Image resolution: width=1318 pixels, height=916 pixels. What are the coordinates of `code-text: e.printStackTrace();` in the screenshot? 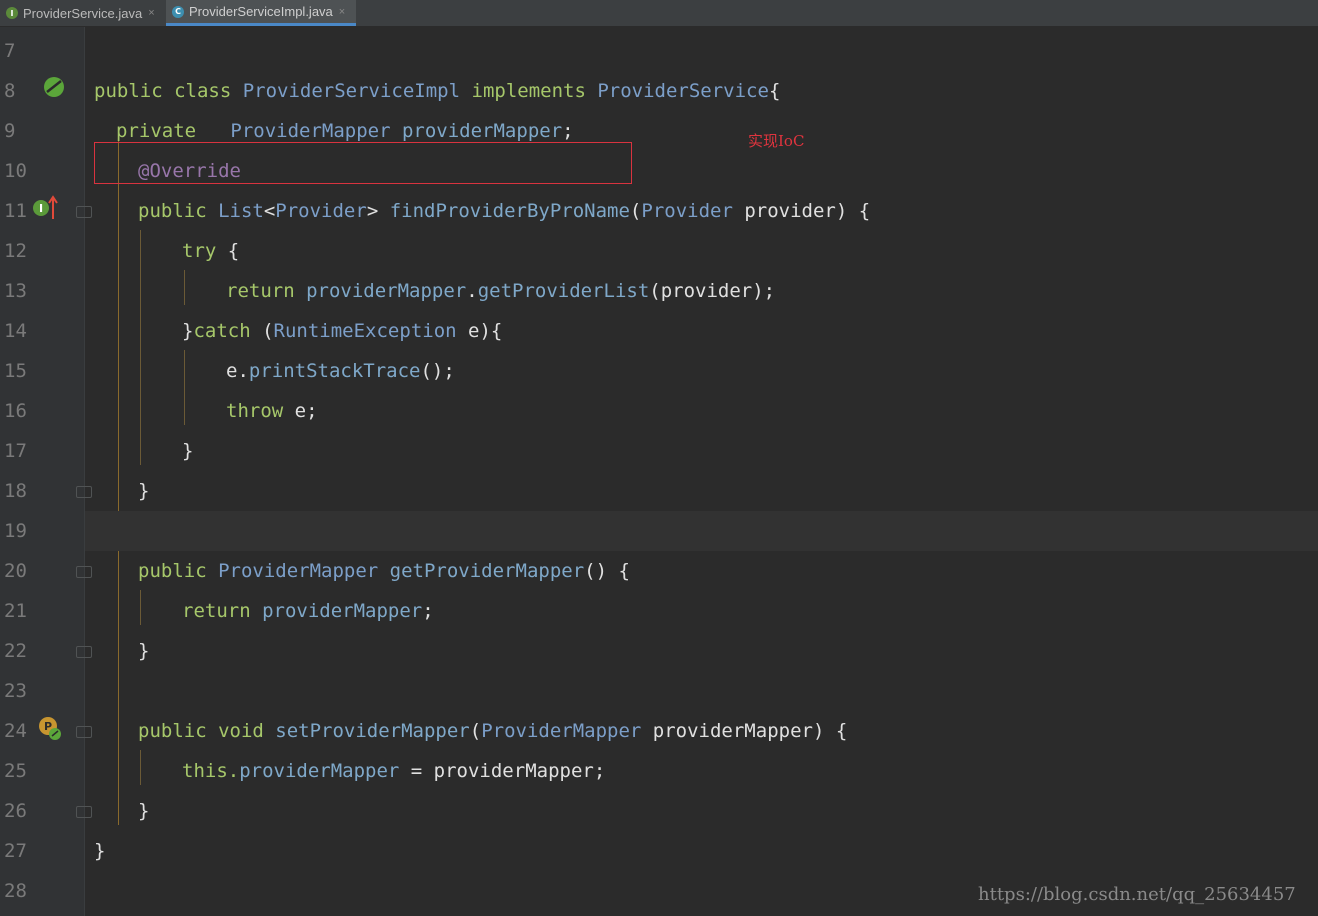 It's located at (340, 371).